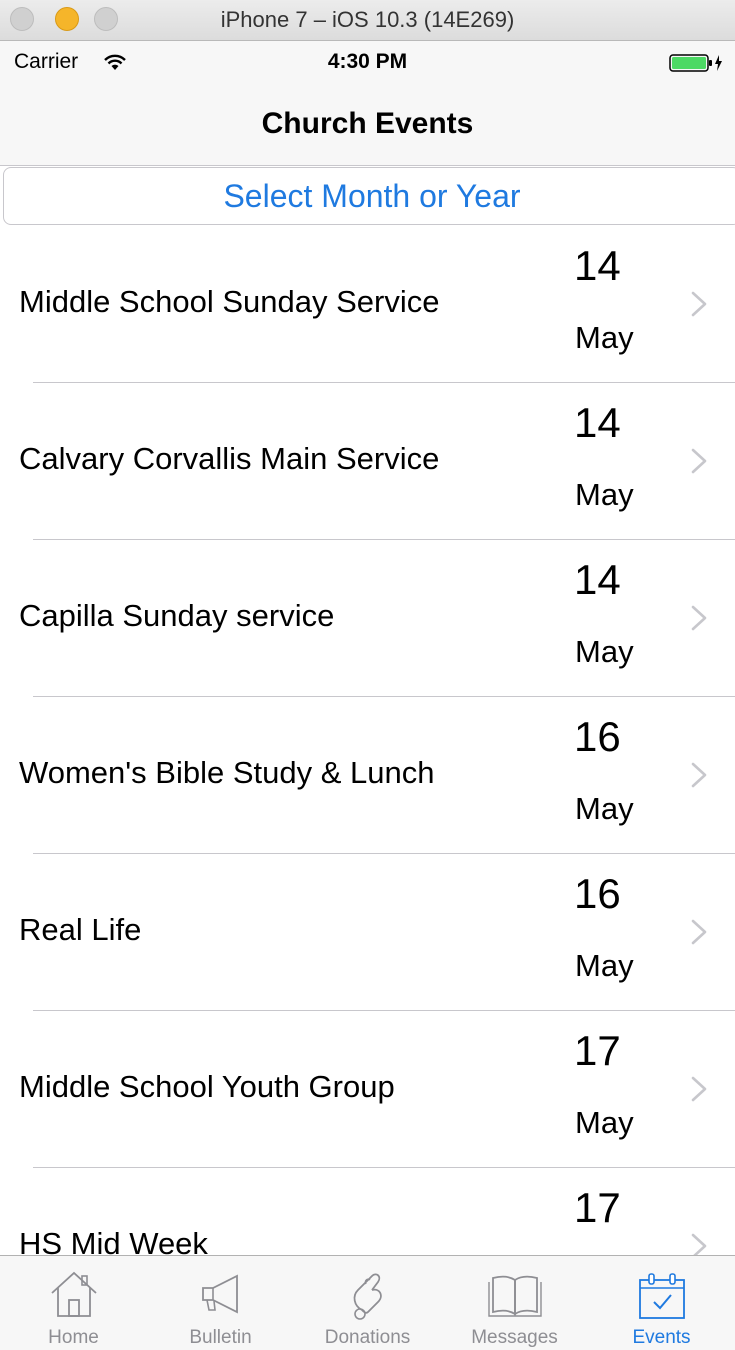 The height and width of the screenshot is (1350, 735). What do you see at coordinates (661, 1294) in the screenshot?
I see `calendar-check-icon` at bounding box center [661, 1294].